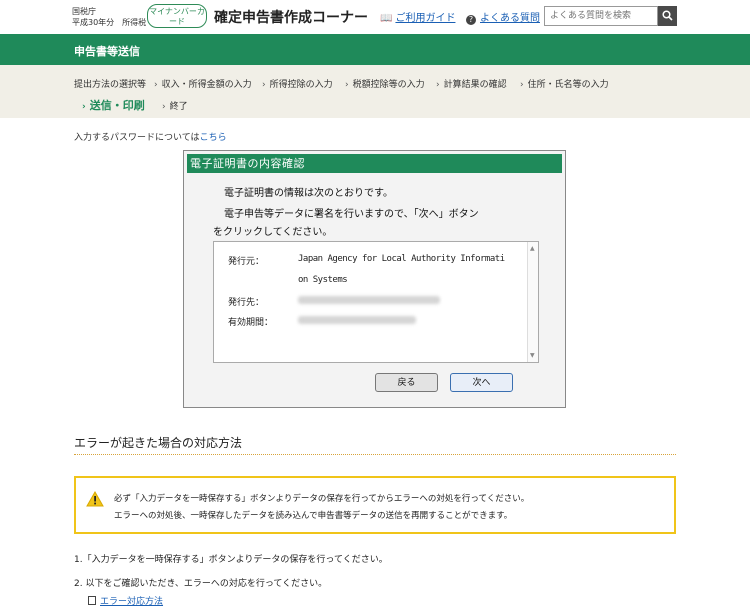 The width and height of the screenshot is (750, 613). Describe the element at coordinates (475, 85) in the screenshot. I see `step-label: 計算結果の確認` at that location.